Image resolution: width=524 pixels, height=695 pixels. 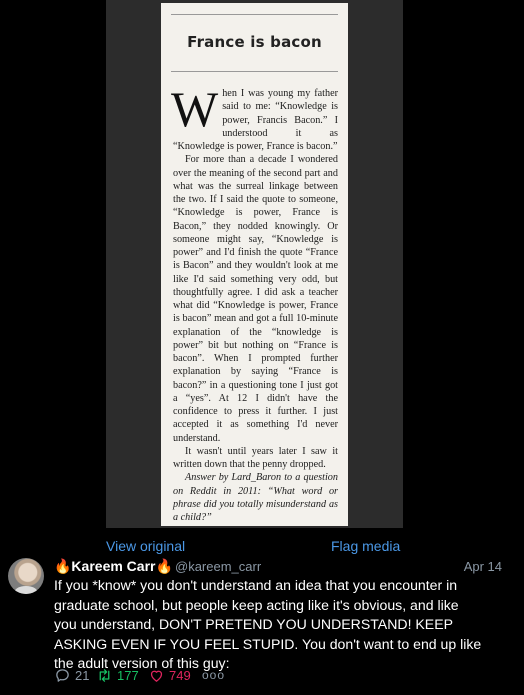 I want to click on drop-cap: W, so click(x=195, y=109).